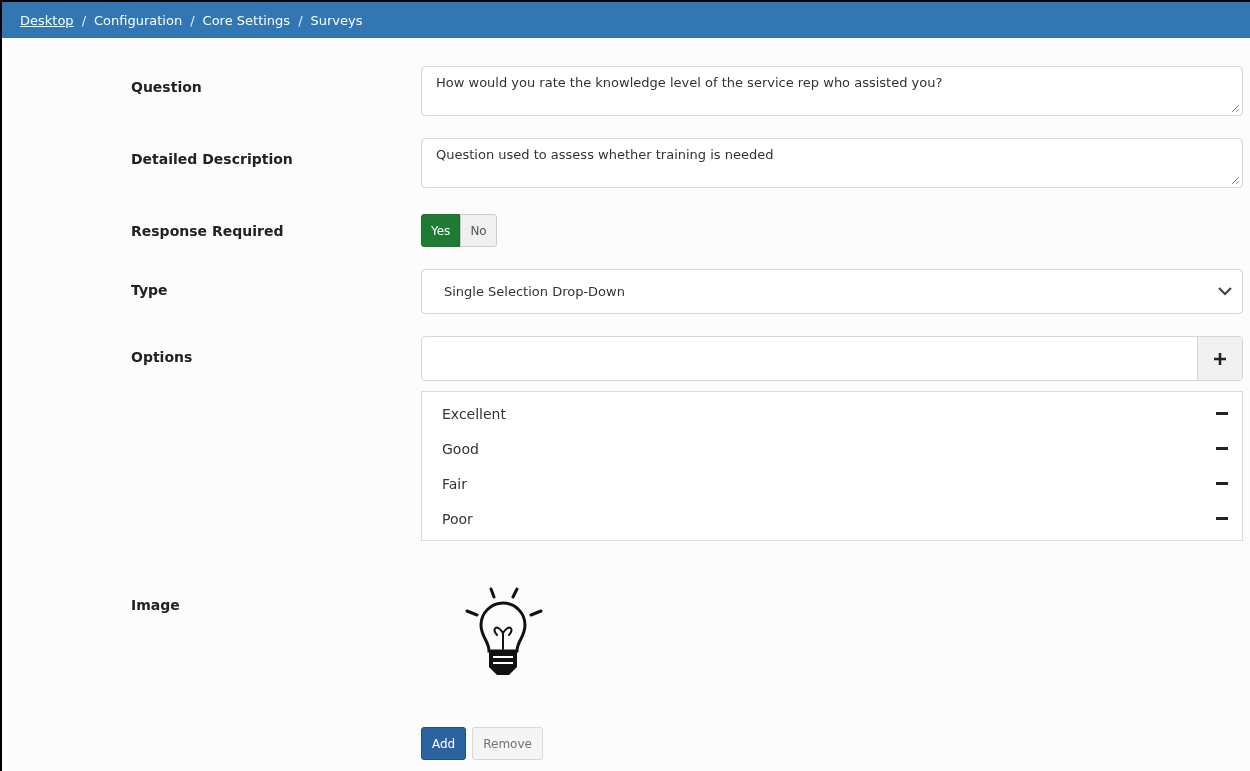  What do you see at coordinates (246, 20) in the screenshot?
I see `breadcrumb-item: Core Settings` at bounding box center [246, 20].